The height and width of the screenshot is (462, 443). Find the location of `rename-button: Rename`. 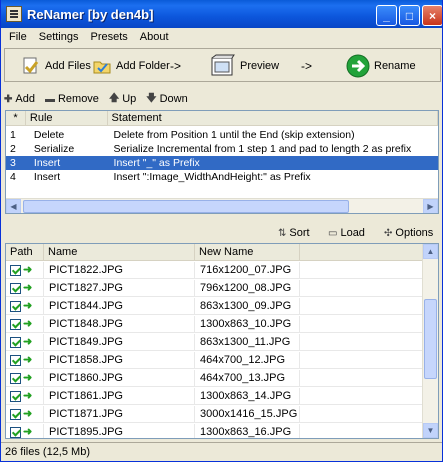

rename-button: Rename is located at coordinates (381, 66).